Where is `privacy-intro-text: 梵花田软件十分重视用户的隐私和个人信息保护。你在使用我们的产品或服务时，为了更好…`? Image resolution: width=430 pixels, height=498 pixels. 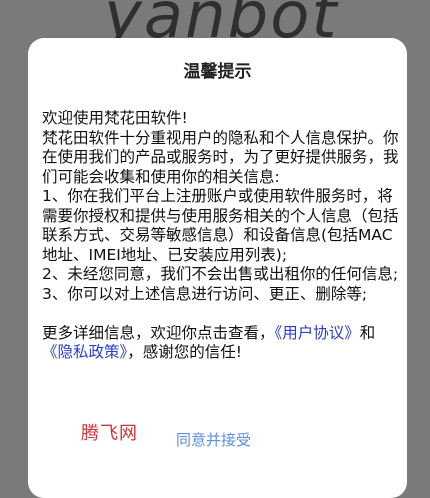 privacy-intro-text: 梵花田软件十分重视用户的隐私和个人信息保护。你在使用我们的产品或服务时，为了更好… is located at coordinates (220, 157).